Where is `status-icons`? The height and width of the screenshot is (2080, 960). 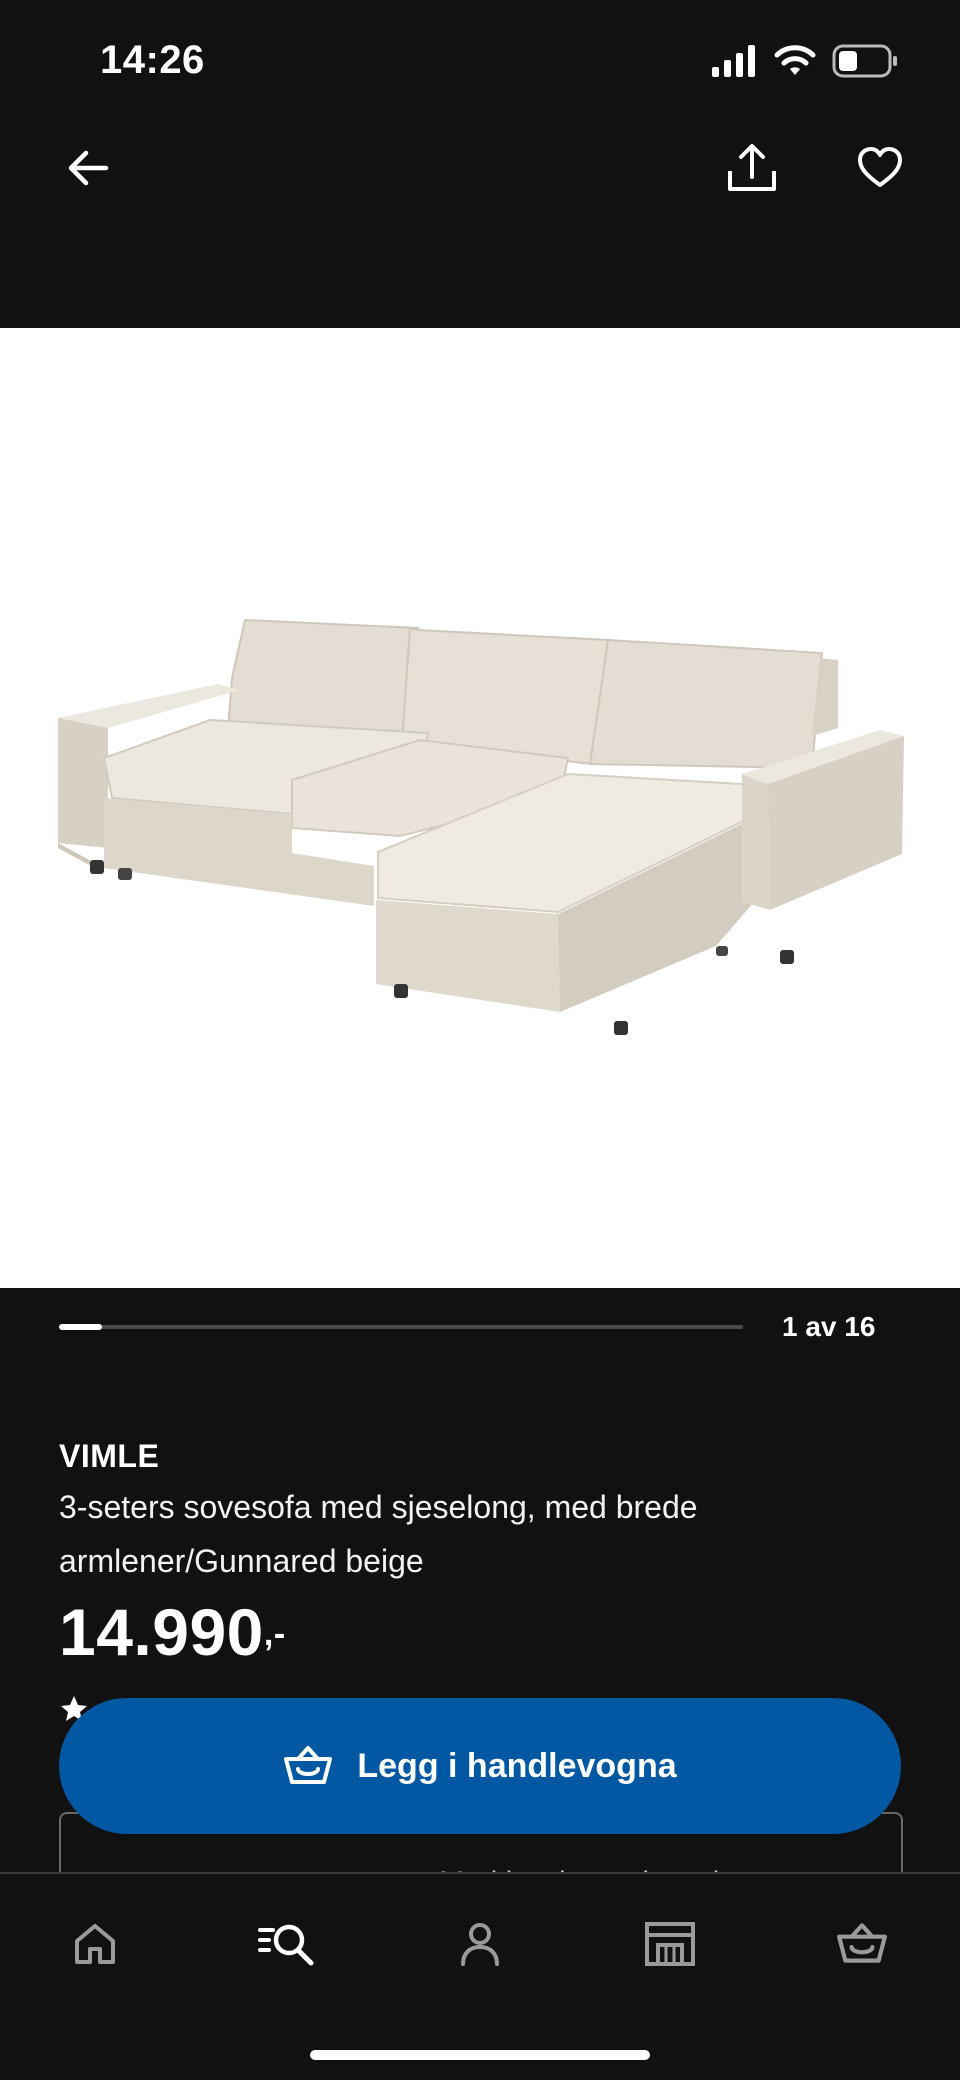
status-icons is located at coordinates (805, 61).